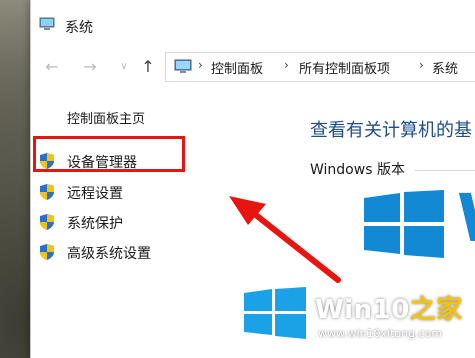 This screenshot has height=358, width=475. I want to click on breadcrumb-system: 系统, so click(445, 67).